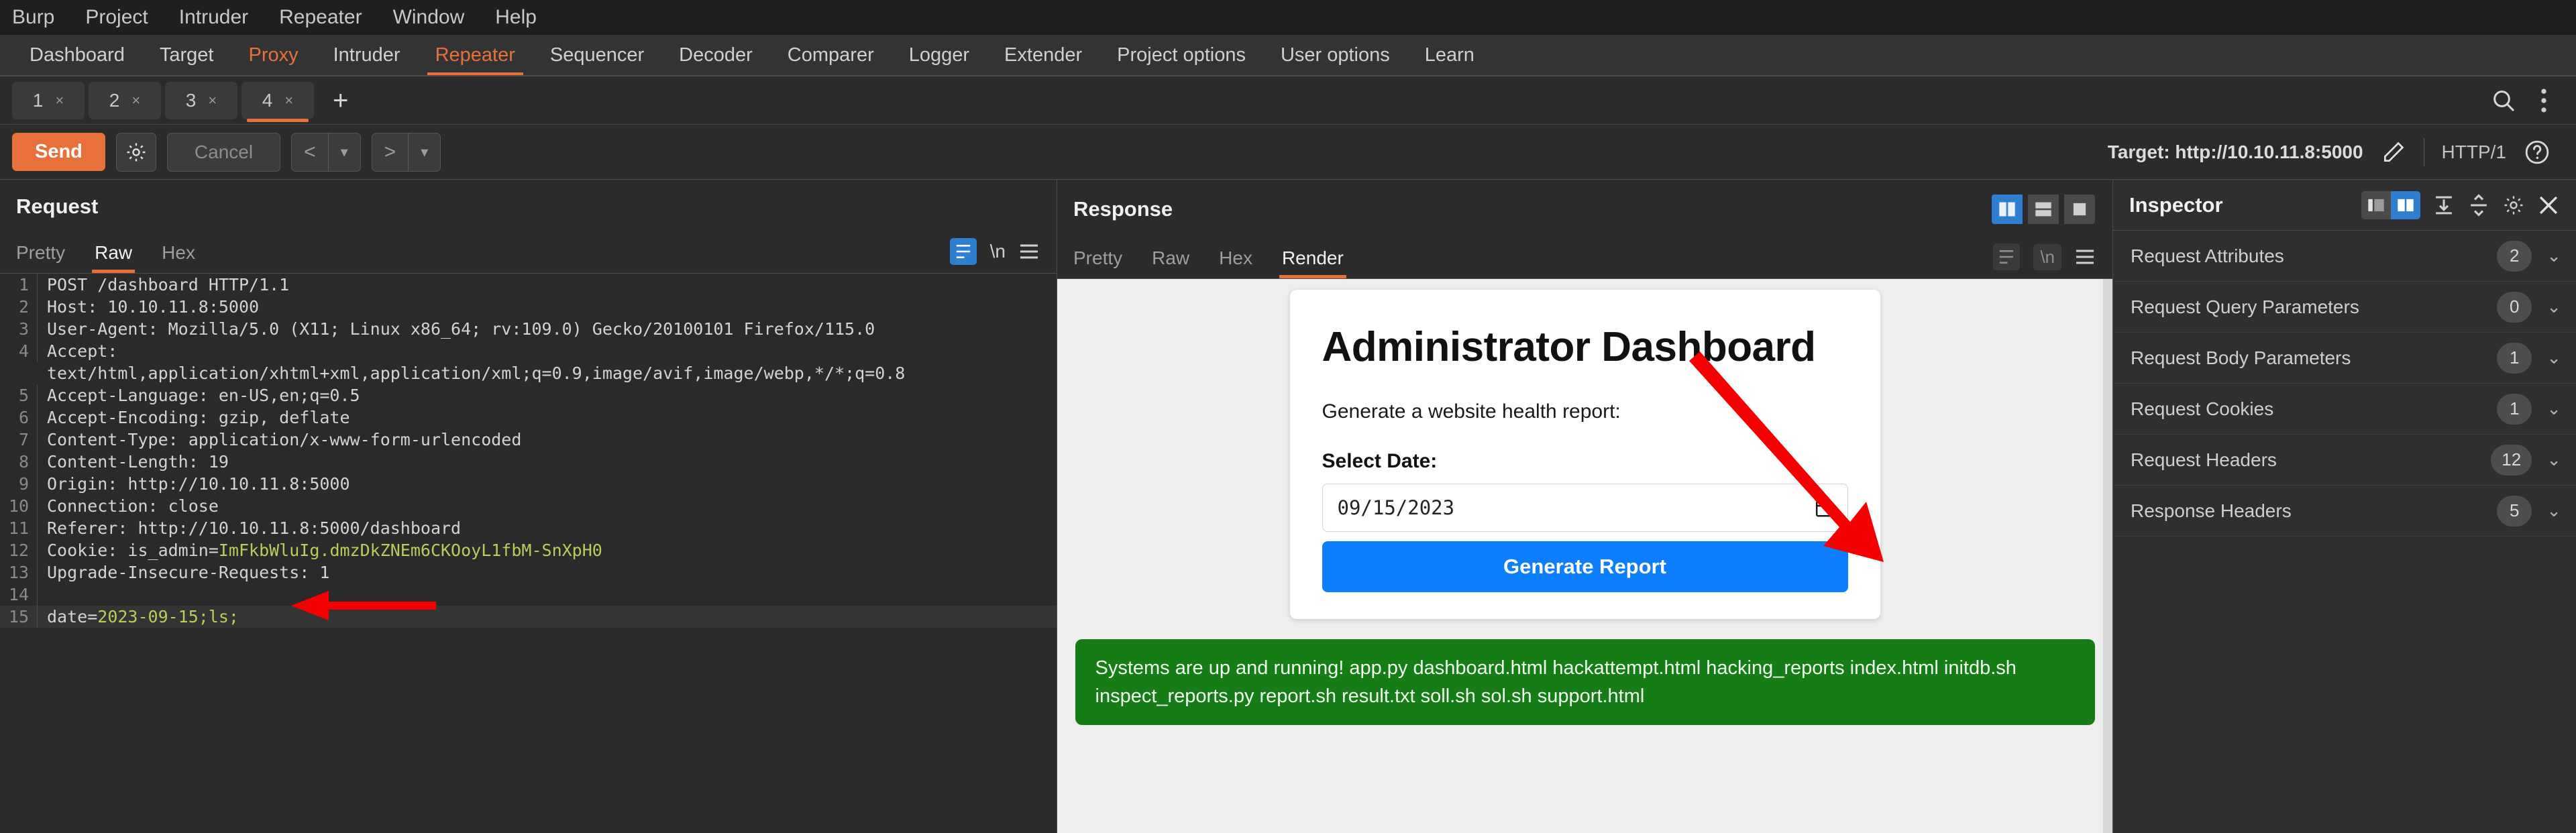  I want to click on repeater-tab-1: 1 ×, so click(48, 100).